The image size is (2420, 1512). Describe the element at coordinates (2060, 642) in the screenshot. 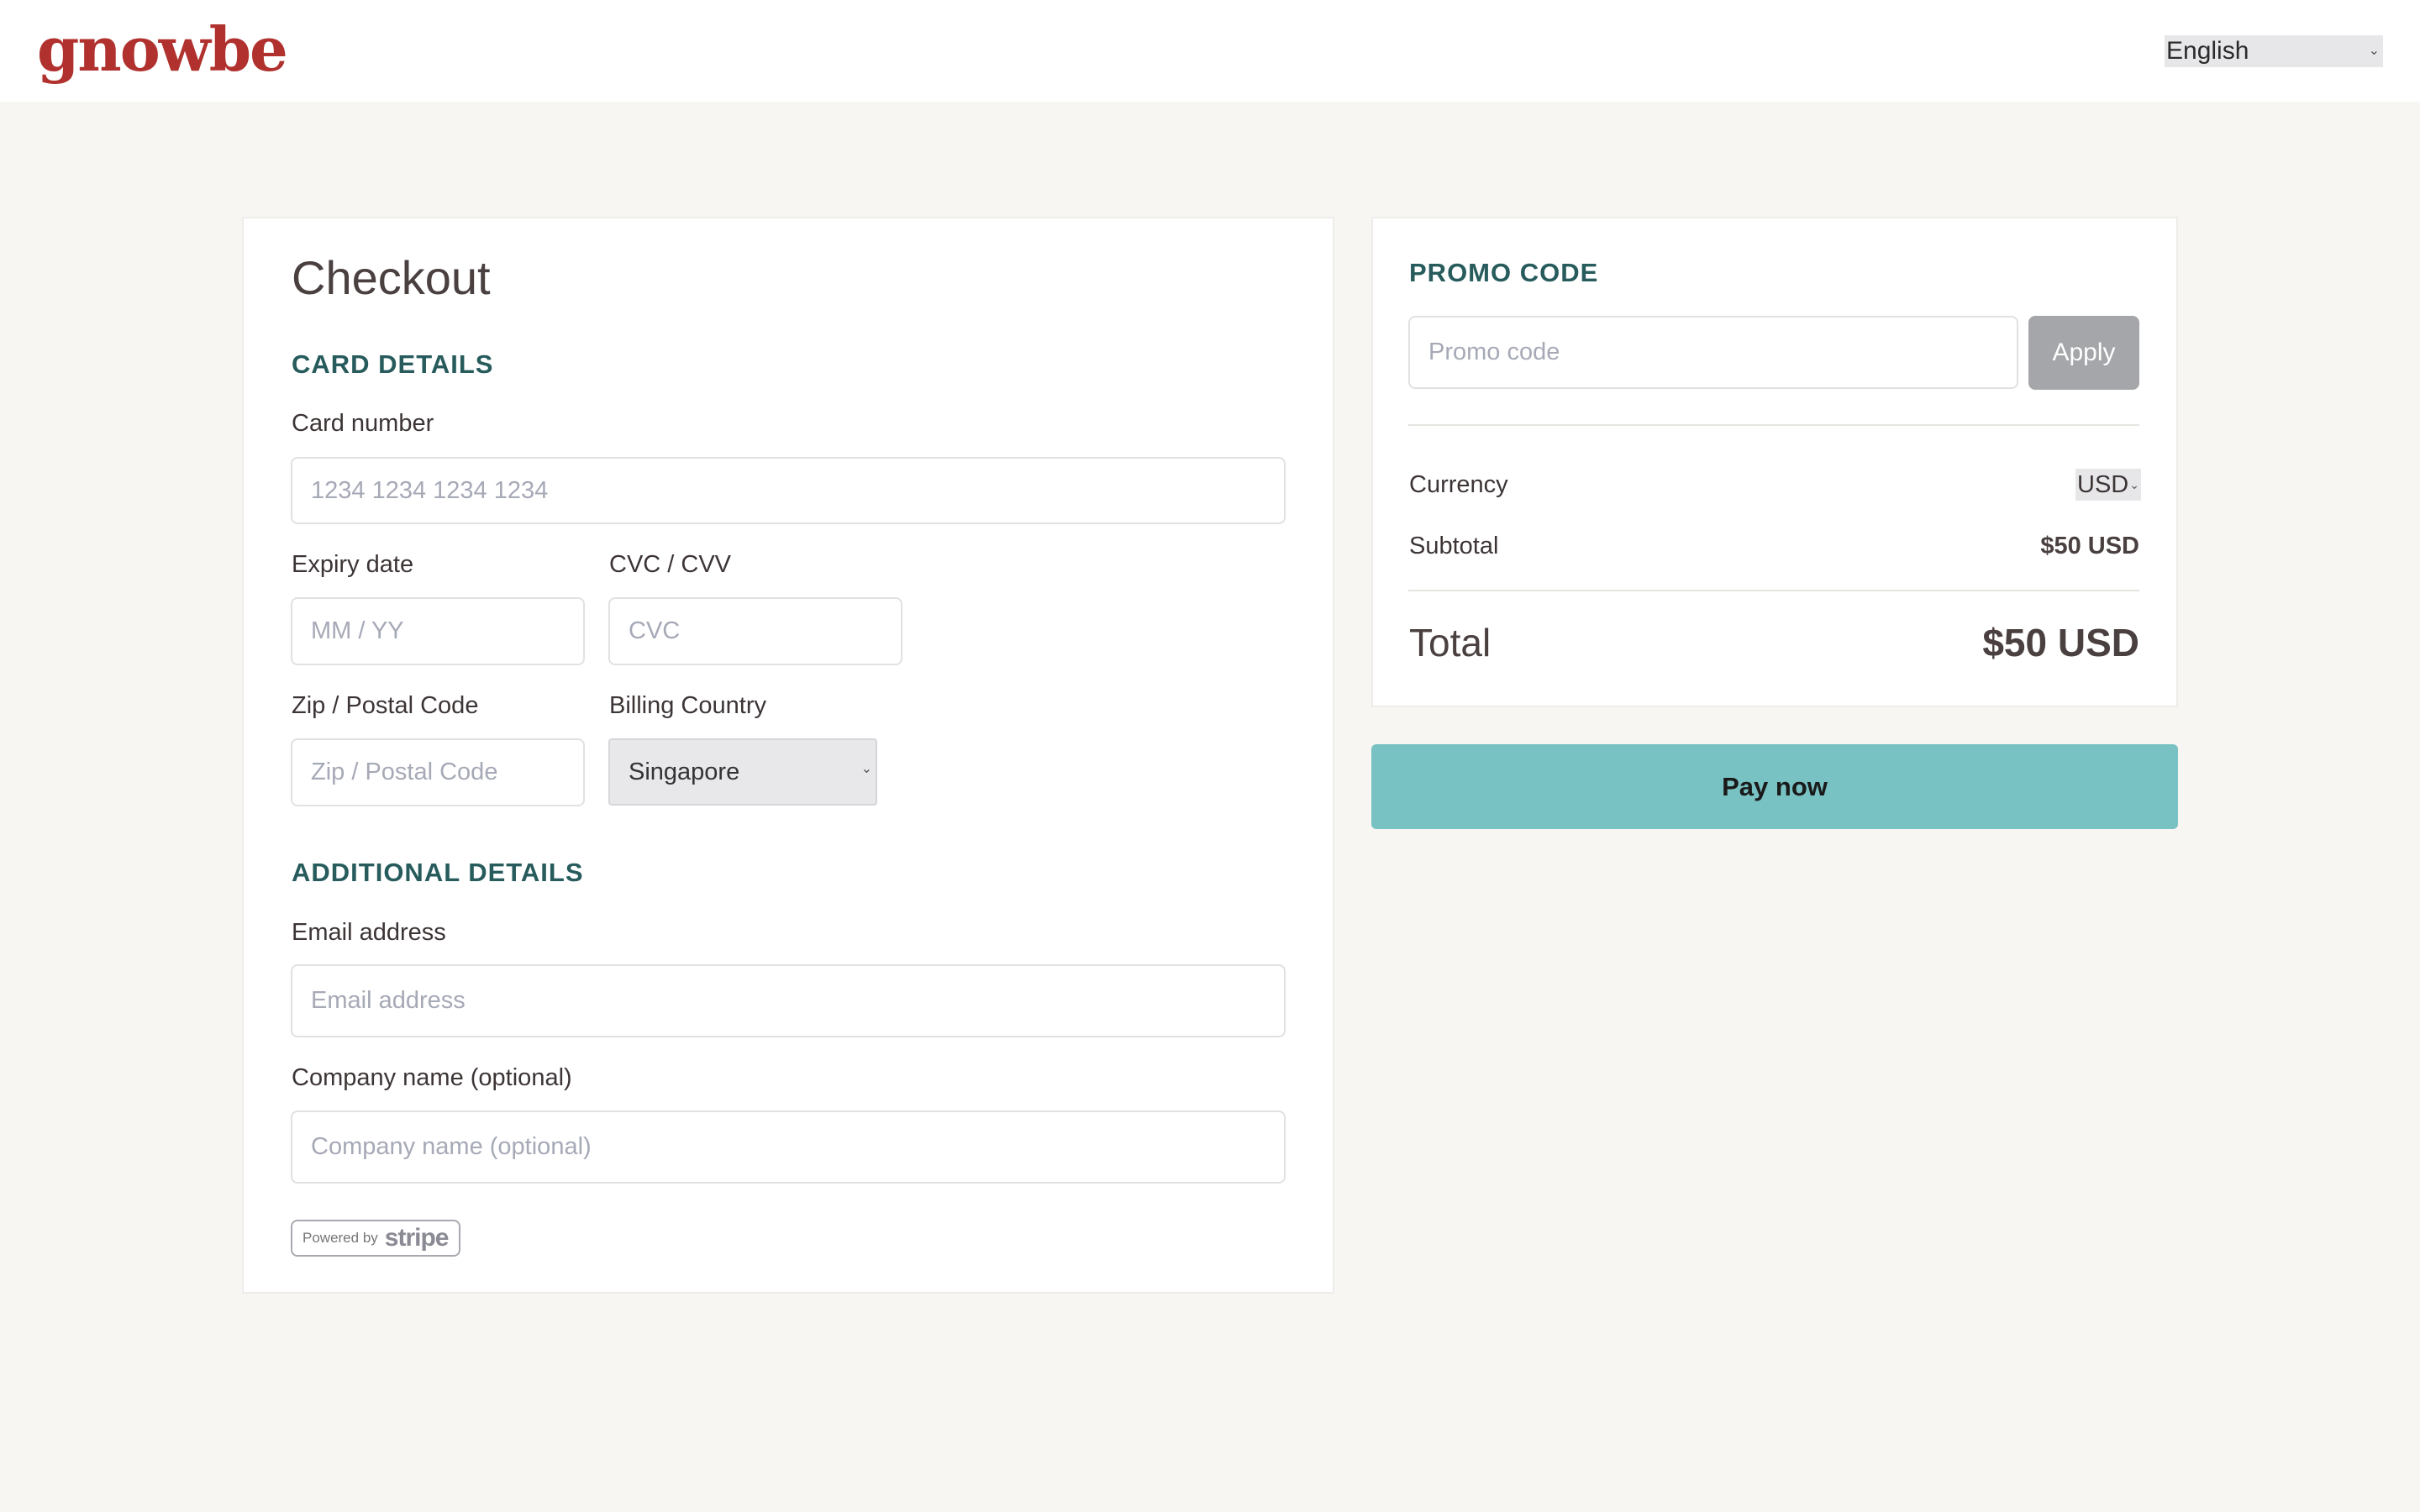

I see `total-value: $50 USD` at that location.